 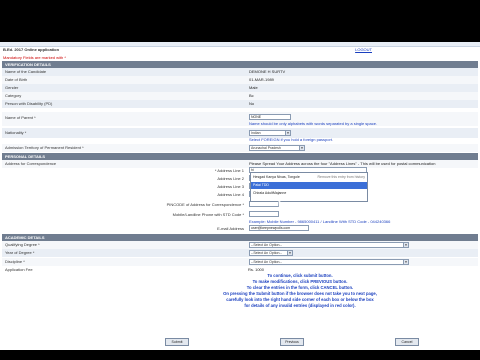 I want to click on parent-row: Name of Parent *, so click(x=240, y=119).